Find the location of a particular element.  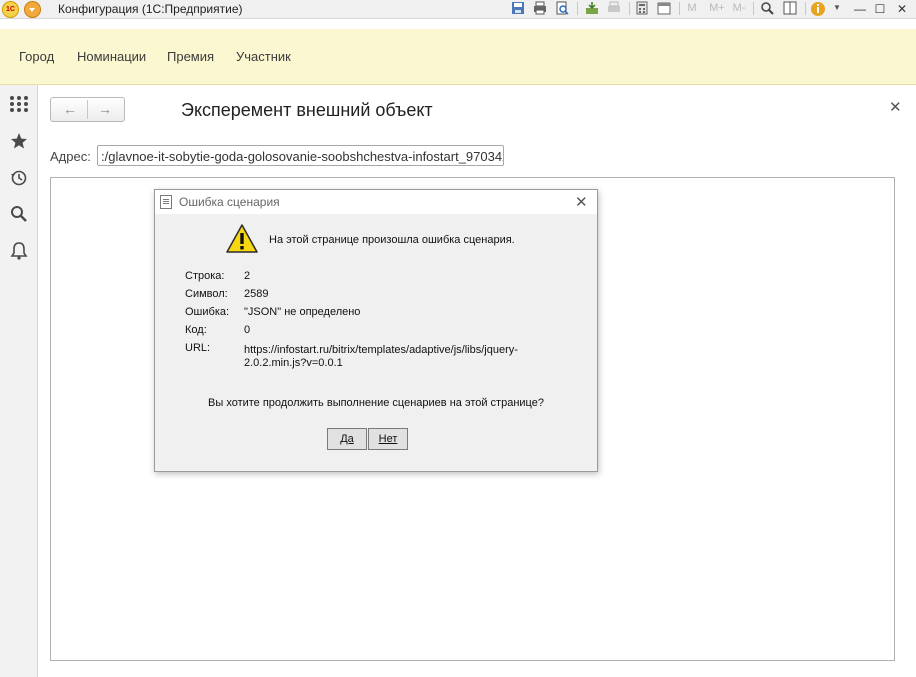

save-icon is located at coordinates (518, 8).